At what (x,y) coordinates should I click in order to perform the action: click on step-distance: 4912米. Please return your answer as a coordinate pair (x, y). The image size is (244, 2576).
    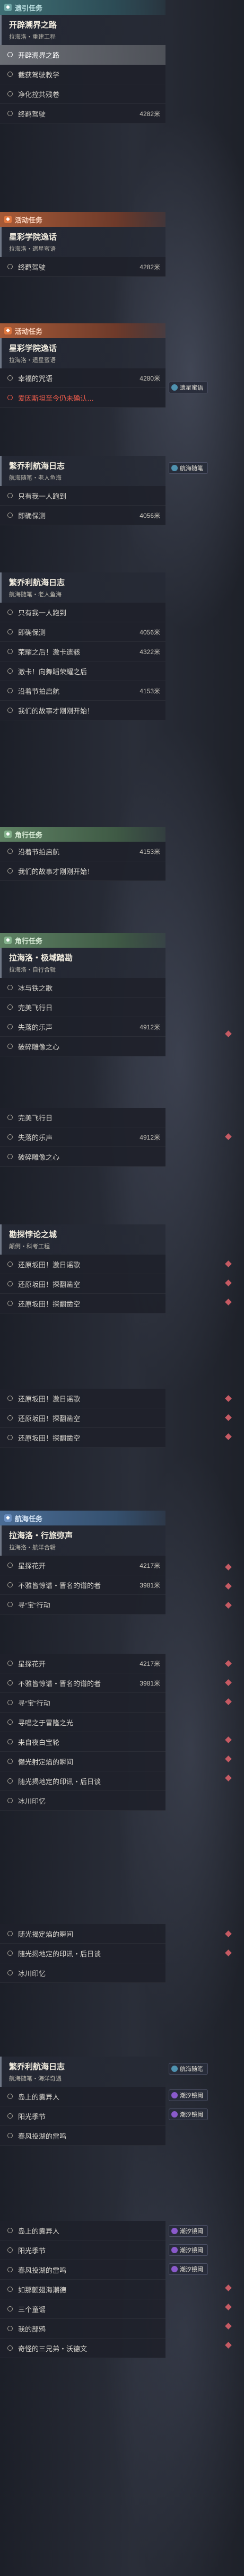
    Looking at the image, I should click on (150, 1137).